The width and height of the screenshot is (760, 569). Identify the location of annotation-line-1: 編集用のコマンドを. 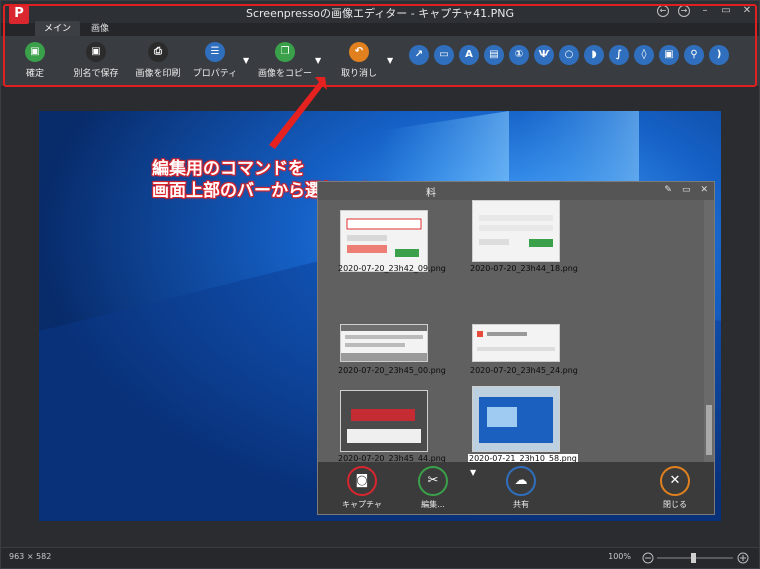
(228, 169).